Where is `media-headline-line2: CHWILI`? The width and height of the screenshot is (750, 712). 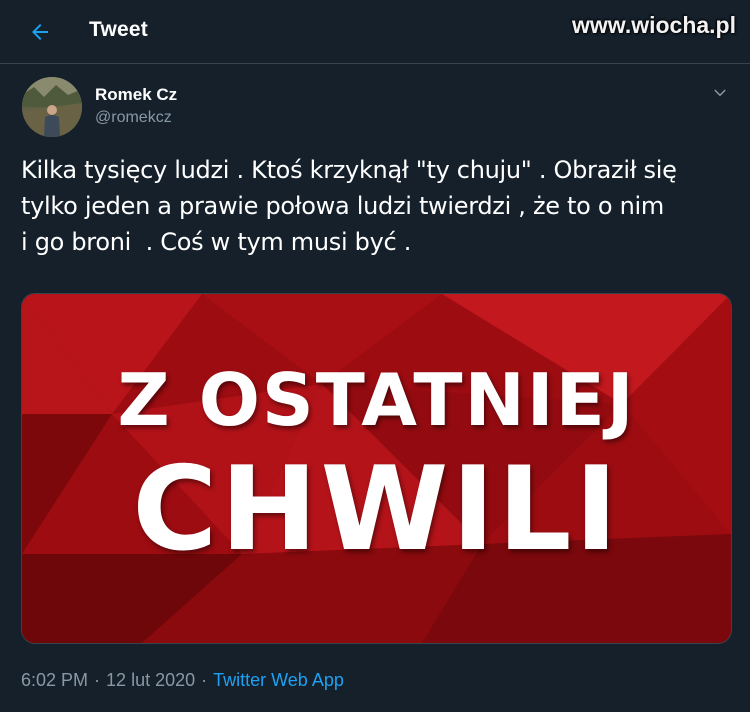
media-headline-line2: CHWILI is located at coordinates (376, 509).